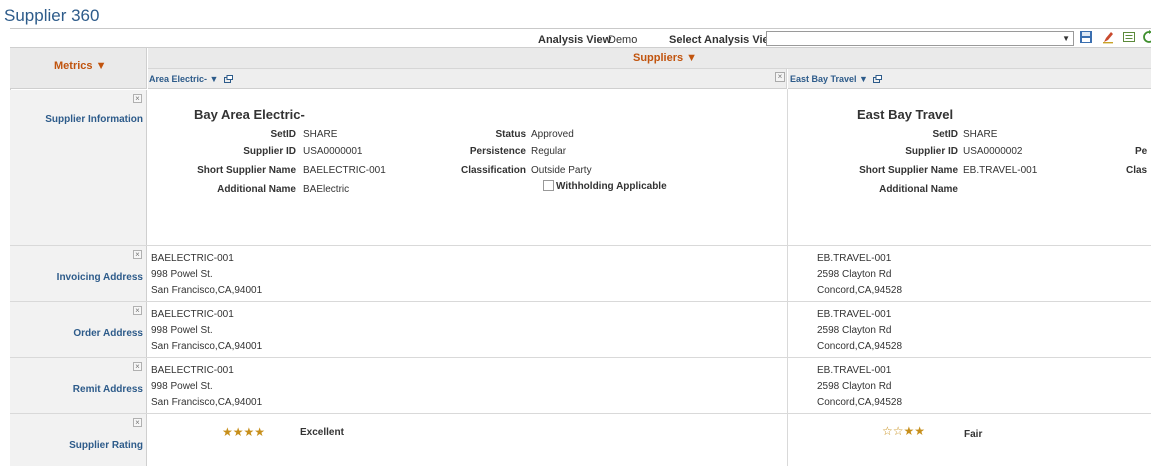  What do you see at coordinates (1066, 38) in the screenshot?
I see `chevron-down-icon: ▼` at bounding box center [1066, 38].